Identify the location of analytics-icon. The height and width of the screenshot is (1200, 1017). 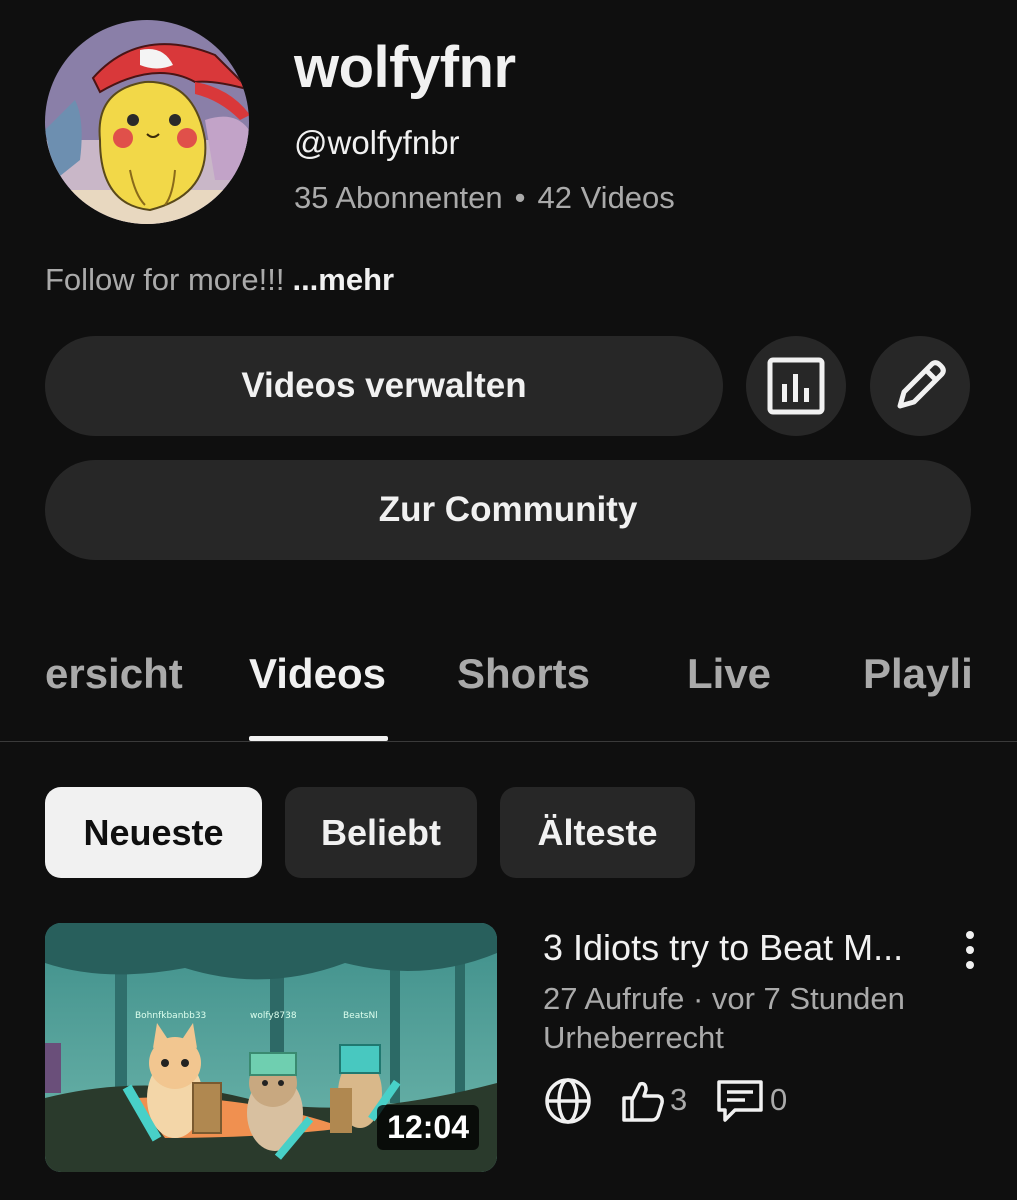
(796, 386).